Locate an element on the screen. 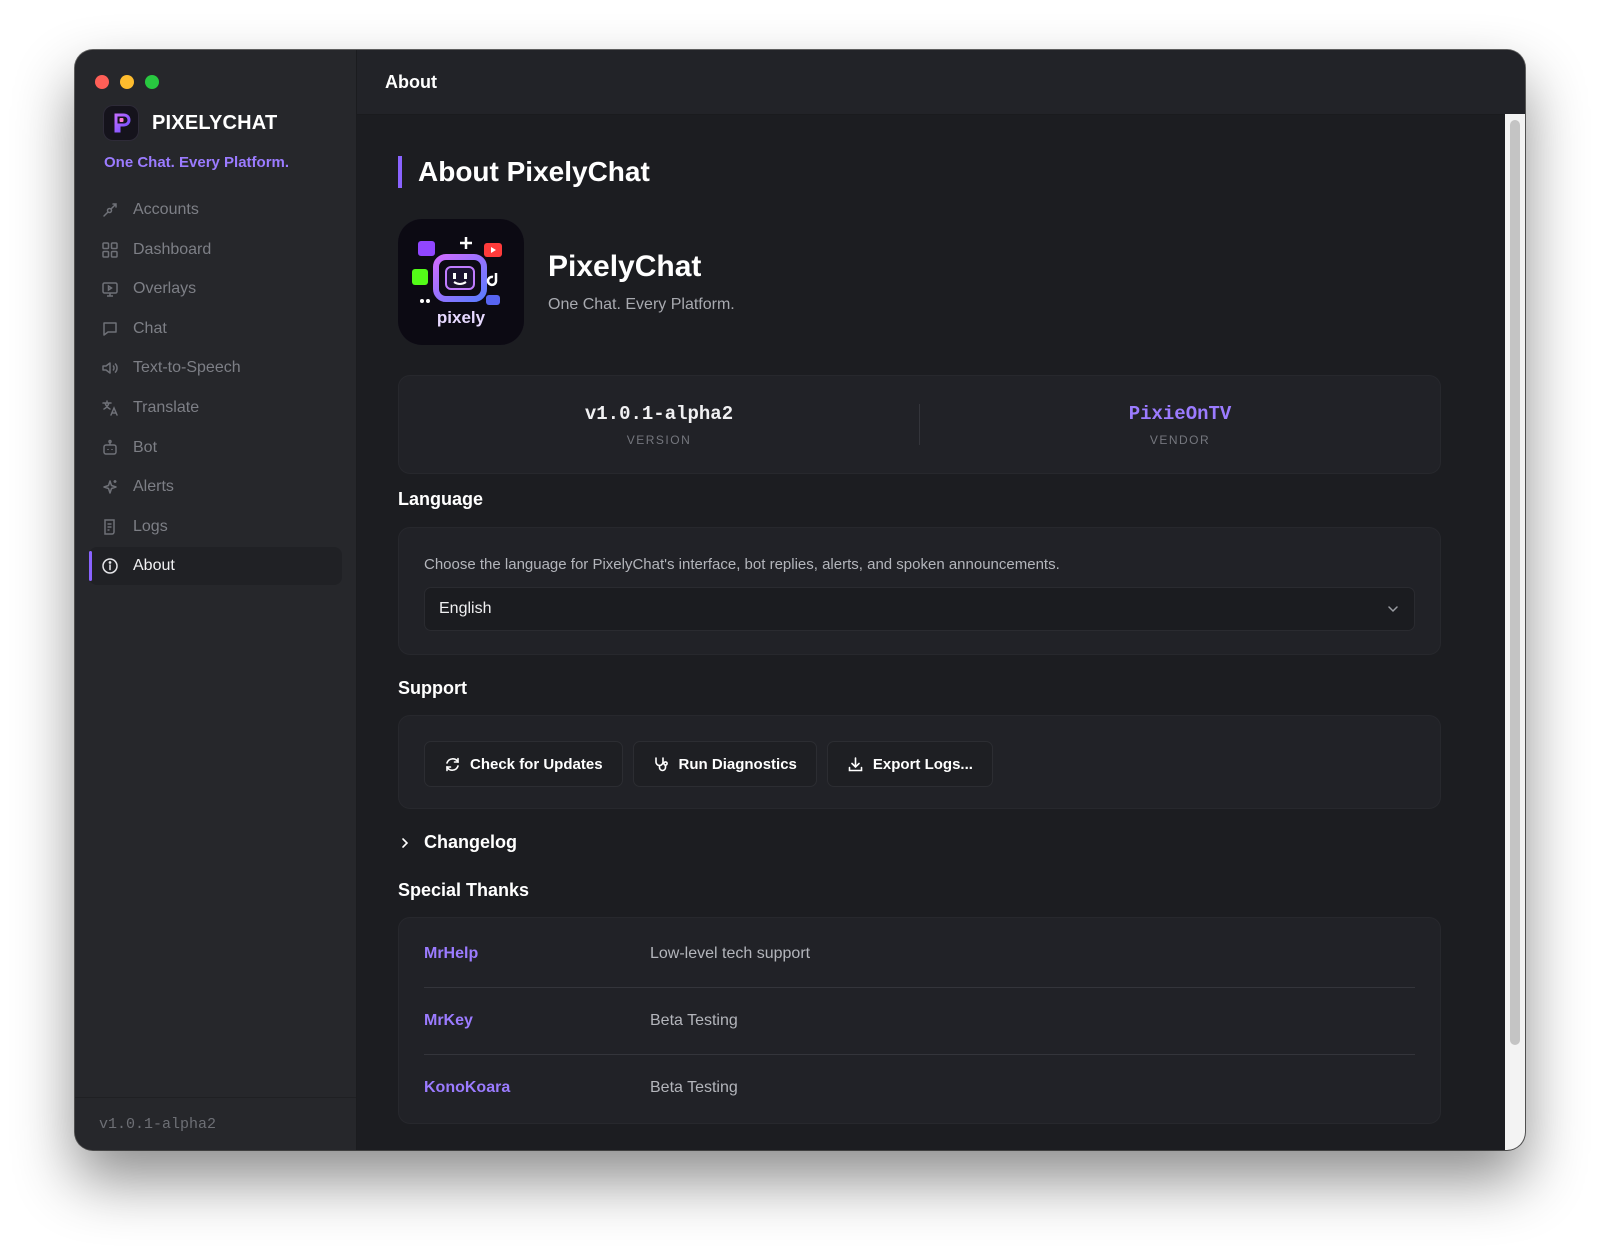  speaker-icon is located at coordinates (110, 368).